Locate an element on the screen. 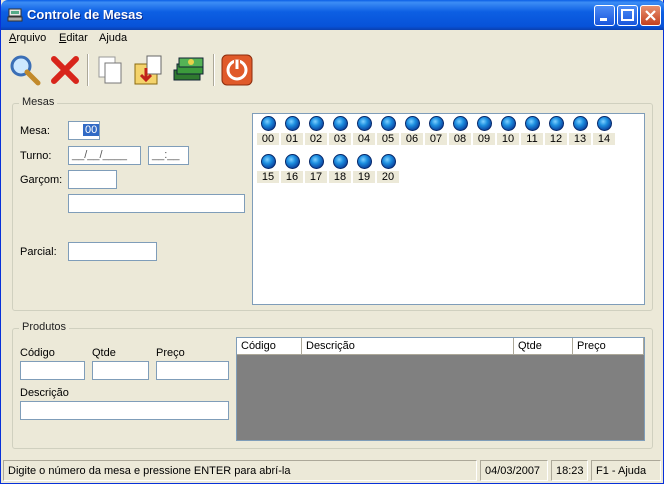 The height and width of the screenshot is (484, 664). mesa-number: 16 is located at coordinates (292, 177).